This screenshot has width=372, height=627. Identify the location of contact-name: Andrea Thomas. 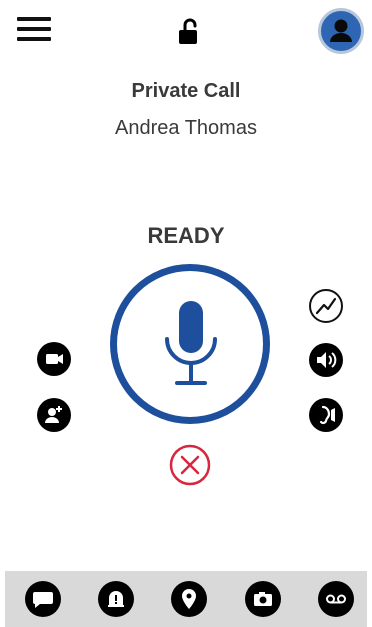
(186, 128).